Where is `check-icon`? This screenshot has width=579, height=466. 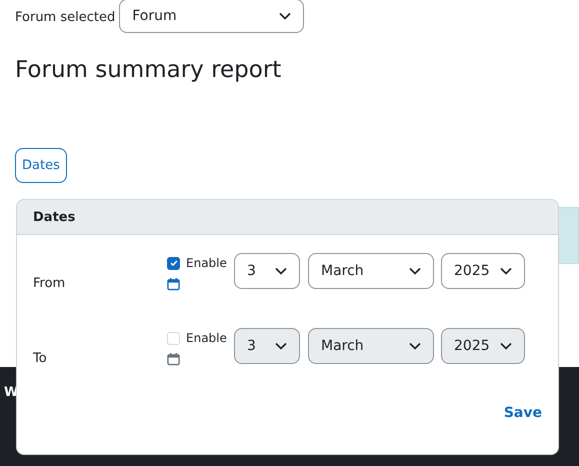
check-icon is located at coordinates (173, 263).